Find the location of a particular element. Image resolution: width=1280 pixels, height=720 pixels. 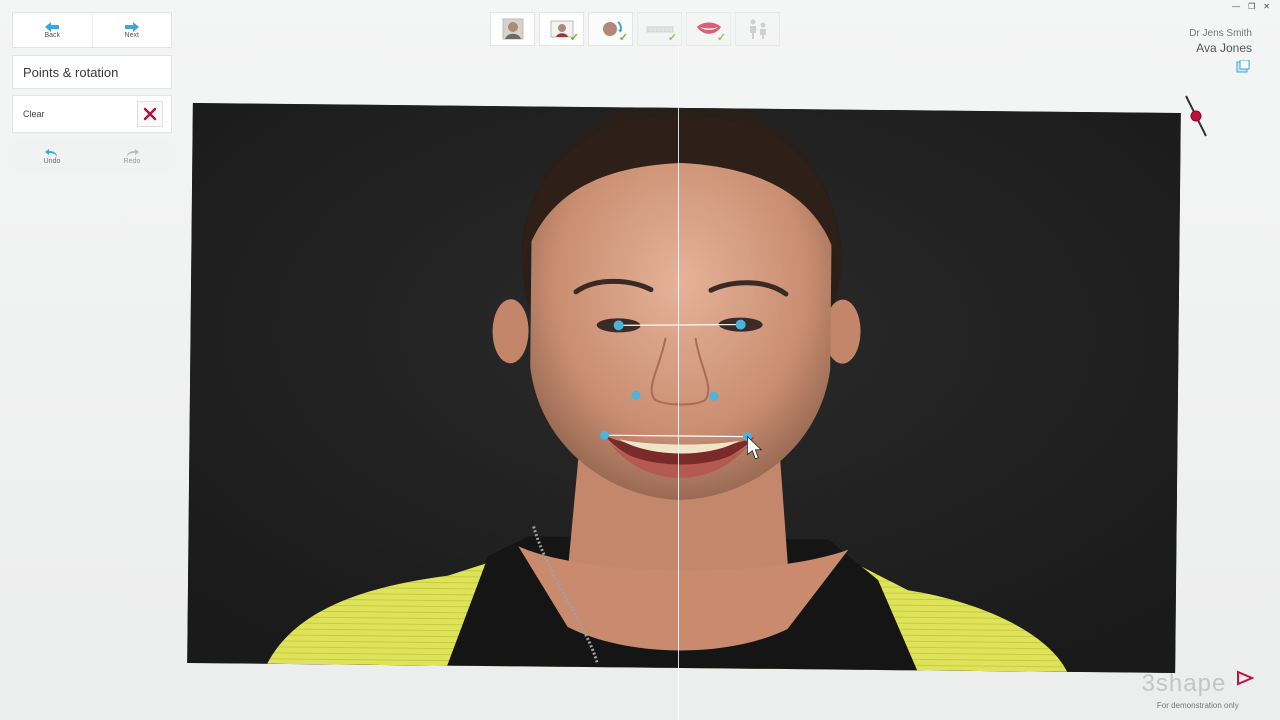

workflow-bar: ✓ ✓ ✓ ✓ is located at coordinates (635, 29).